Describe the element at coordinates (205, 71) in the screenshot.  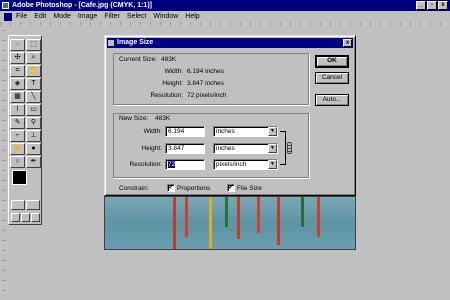
I see `current-width-value: 6.194 inches` at that location.